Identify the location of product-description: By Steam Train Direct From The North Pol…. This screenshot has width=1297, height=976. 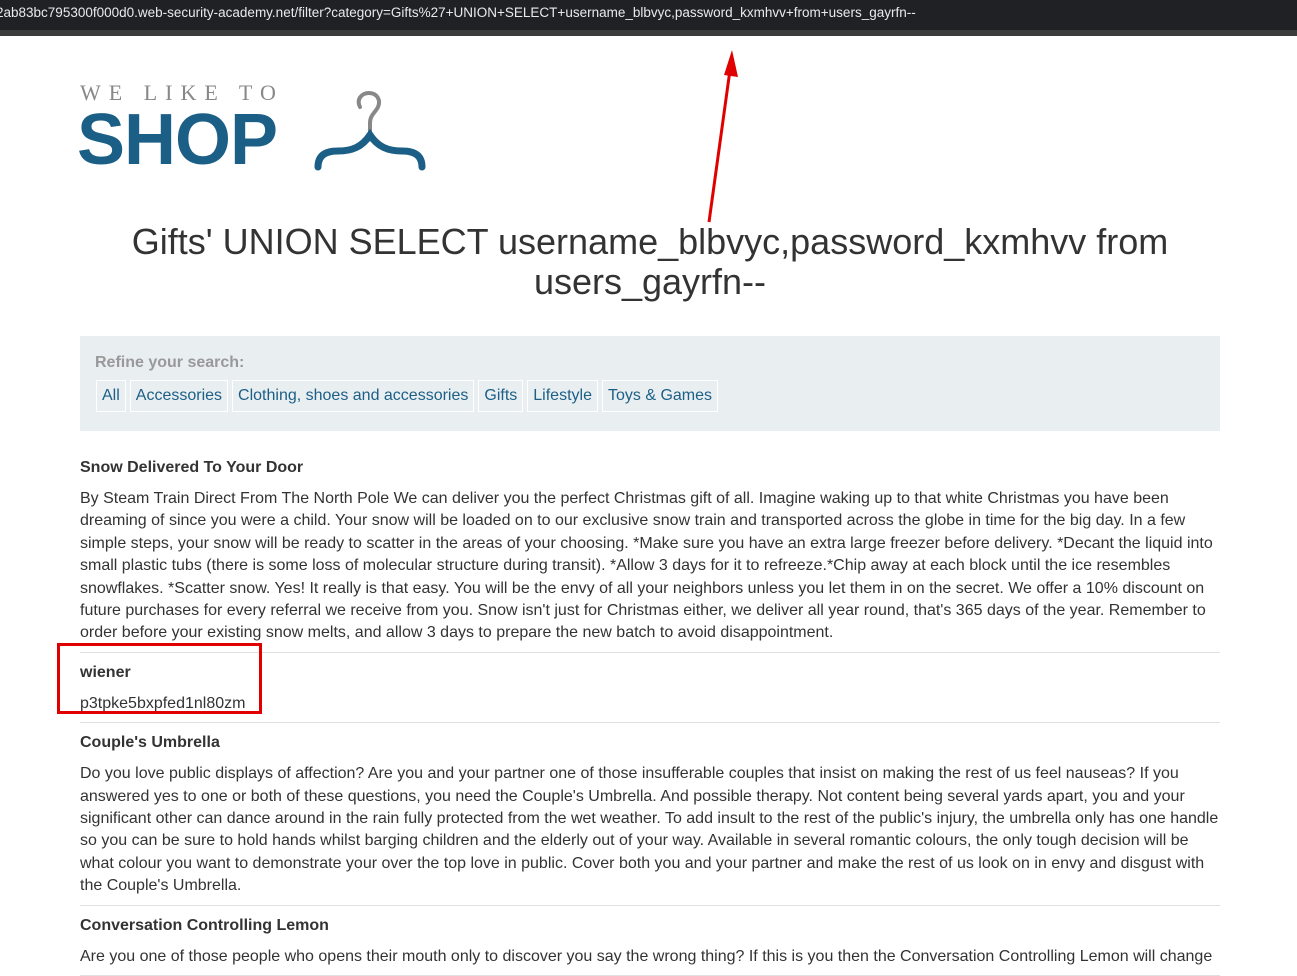
(646, 566).